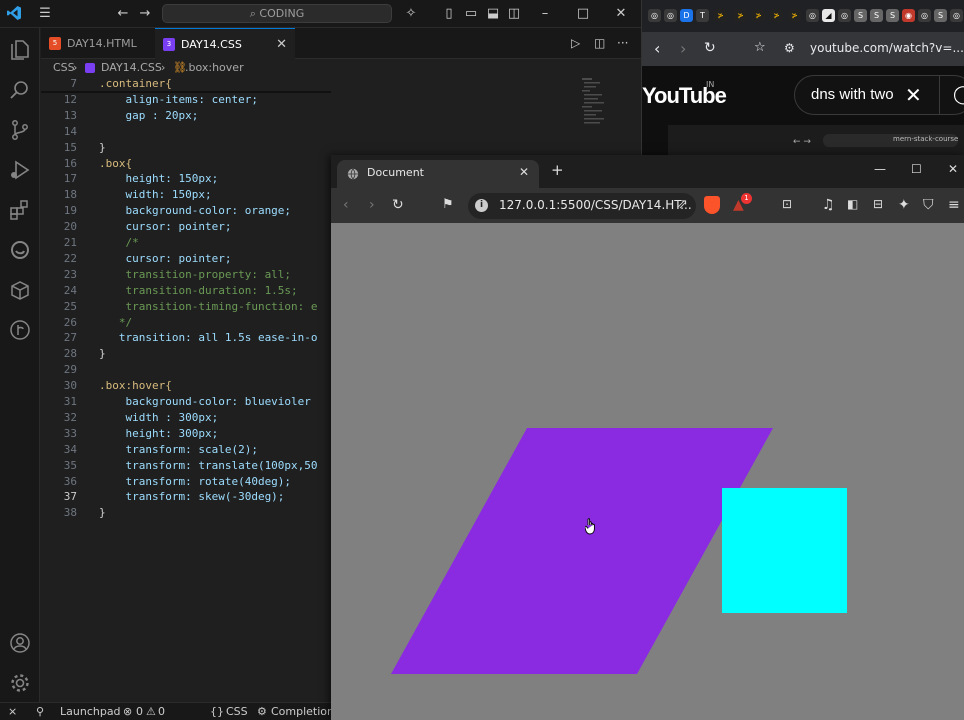  What do you see at coordinates (20, 250) in the screenshot?
I see `edge-devtools-icon` at bounding box center [20, 250].